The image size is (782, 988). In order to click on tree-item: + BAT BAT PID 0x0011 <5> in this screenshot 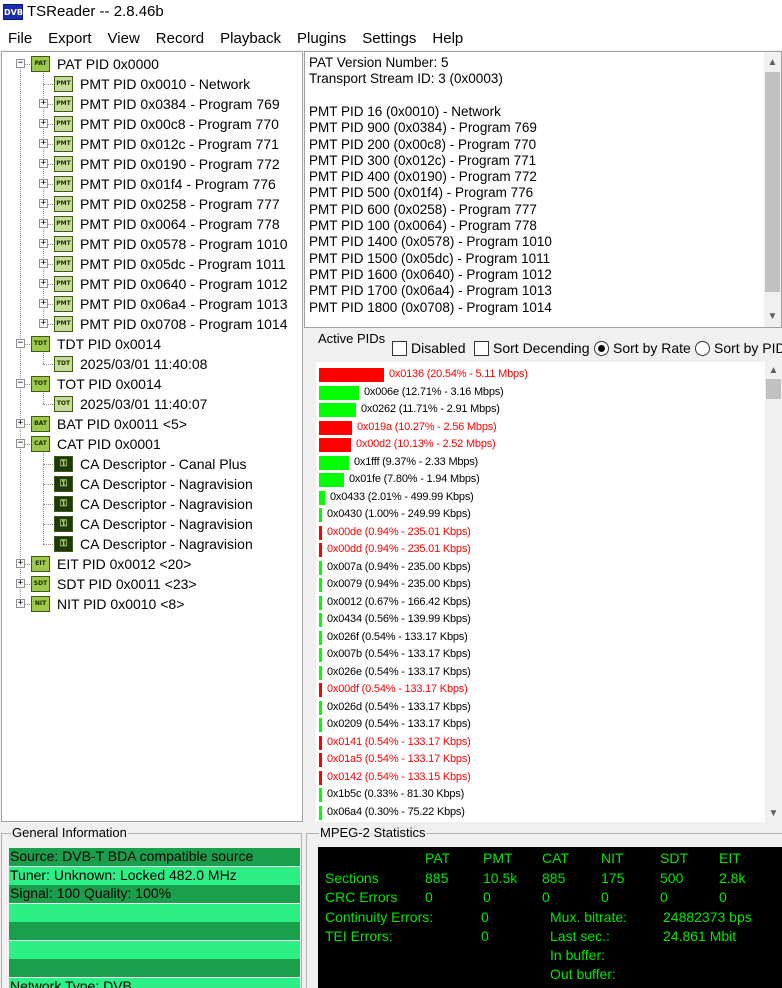, I will do `click(152, 424)`.